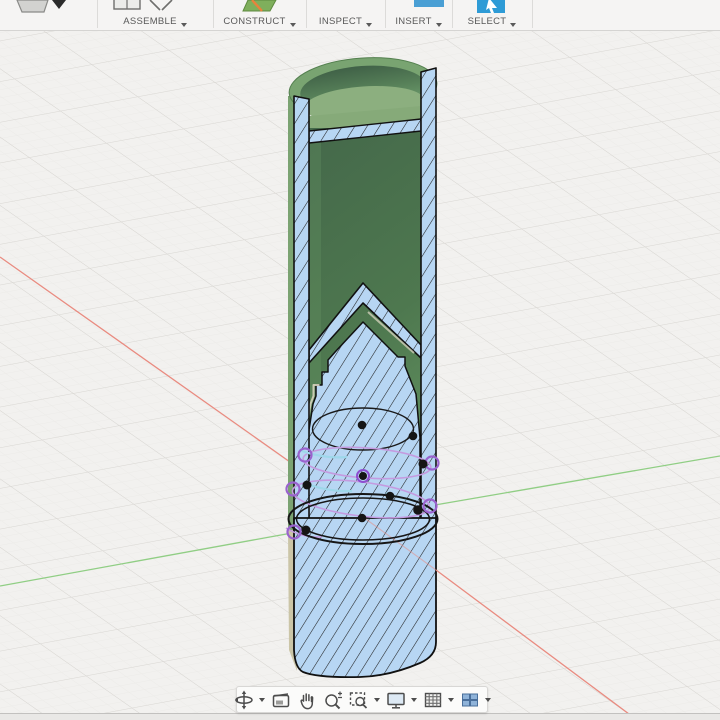  I want to click on look-at-icon, so click(280, 699).